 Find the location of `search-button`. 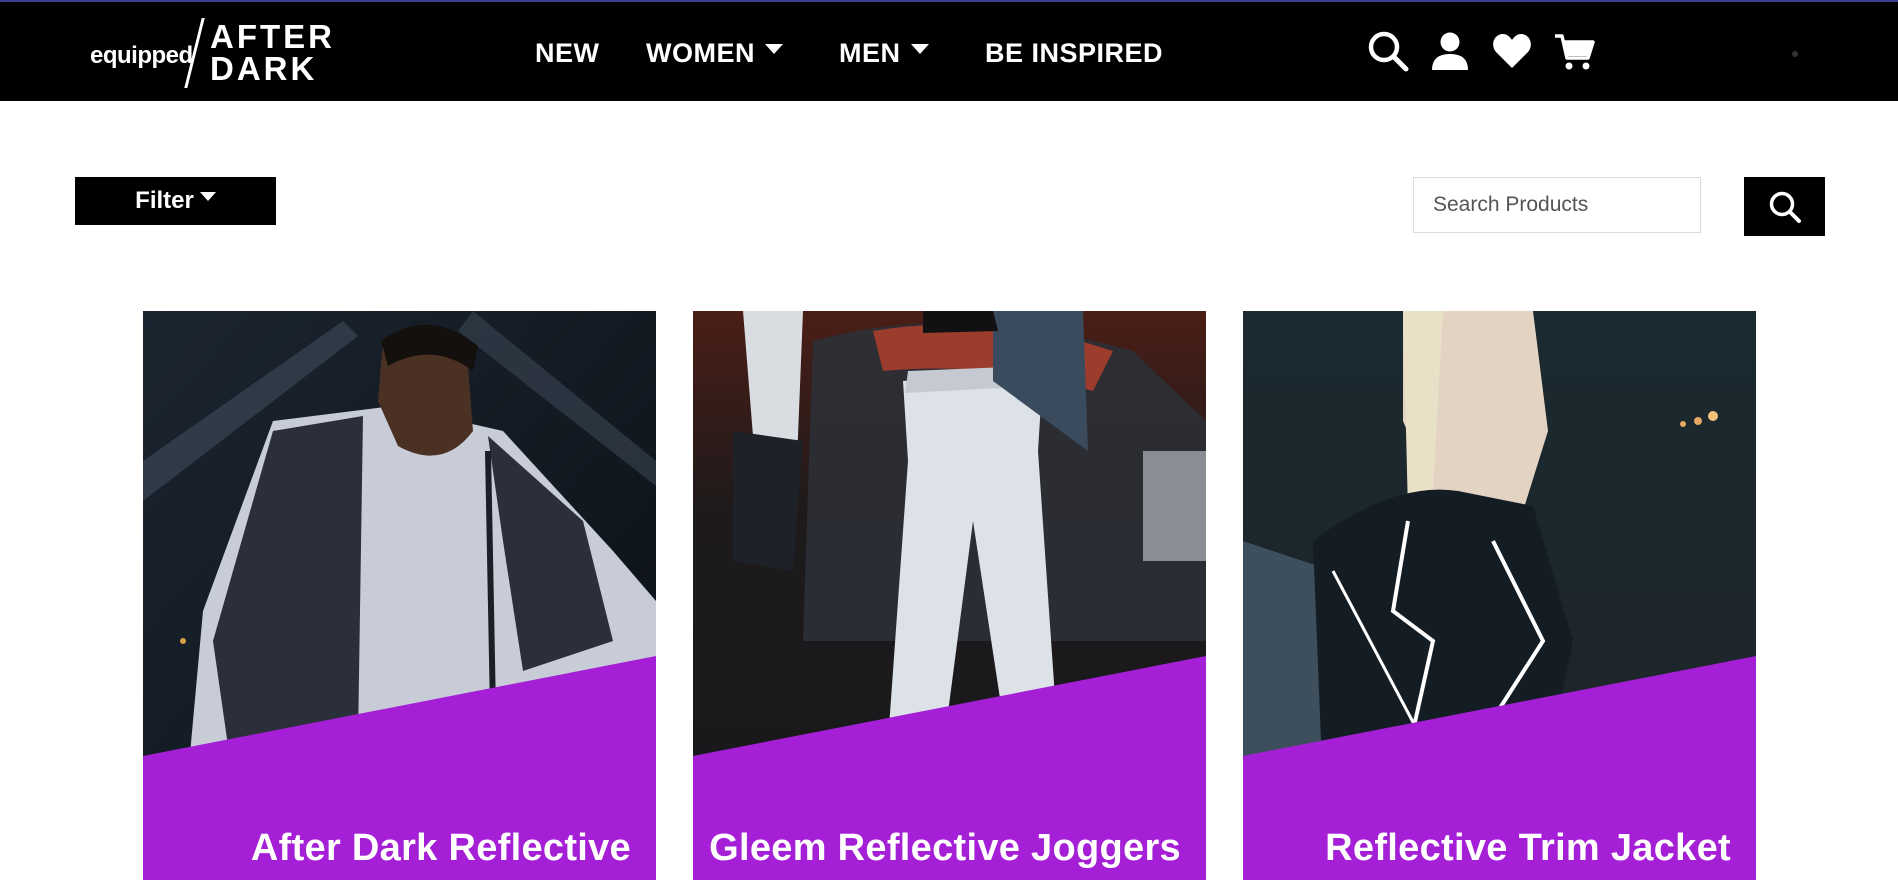

search-button is located at coordinates (1784, 206).